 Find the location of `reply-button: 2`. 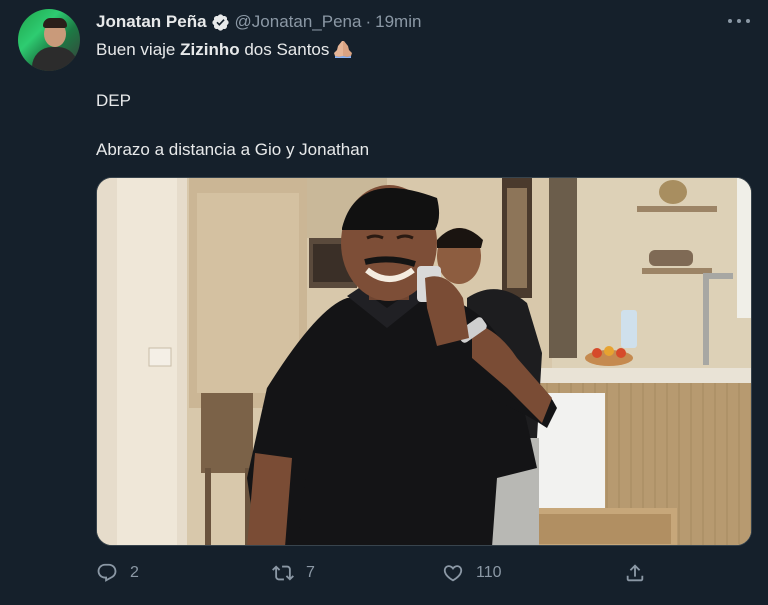

reply-button: 2 is located at coordinates (117, 573).